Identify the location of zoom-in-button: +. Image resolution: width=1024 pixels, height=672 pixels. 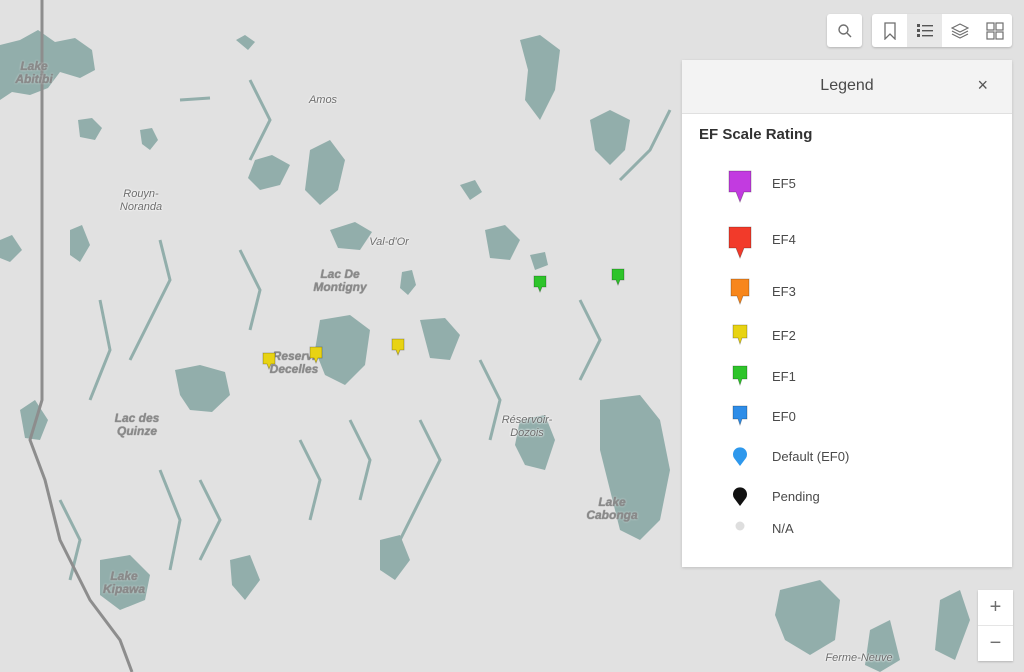
(995, 607).